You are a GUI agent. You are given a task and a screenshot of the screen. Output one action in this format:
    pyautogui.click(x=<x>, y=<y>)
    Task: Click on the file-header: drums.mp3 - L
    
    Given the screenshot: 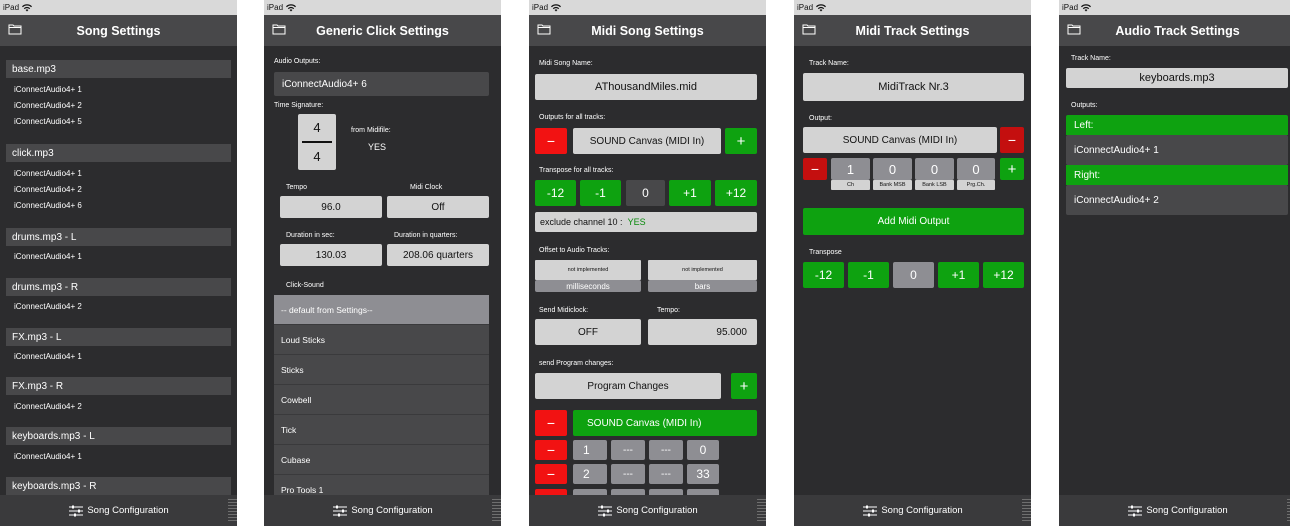 What is the action you would take?
    pyautogui.click(x=118, y=237)
    